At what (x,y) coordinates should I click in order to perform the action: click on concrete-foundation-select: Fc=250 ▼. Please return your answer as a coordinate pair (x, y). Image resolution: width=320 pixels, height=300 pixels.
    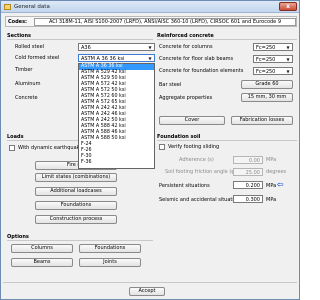
    Looking at the image, I should click on (273, 71).